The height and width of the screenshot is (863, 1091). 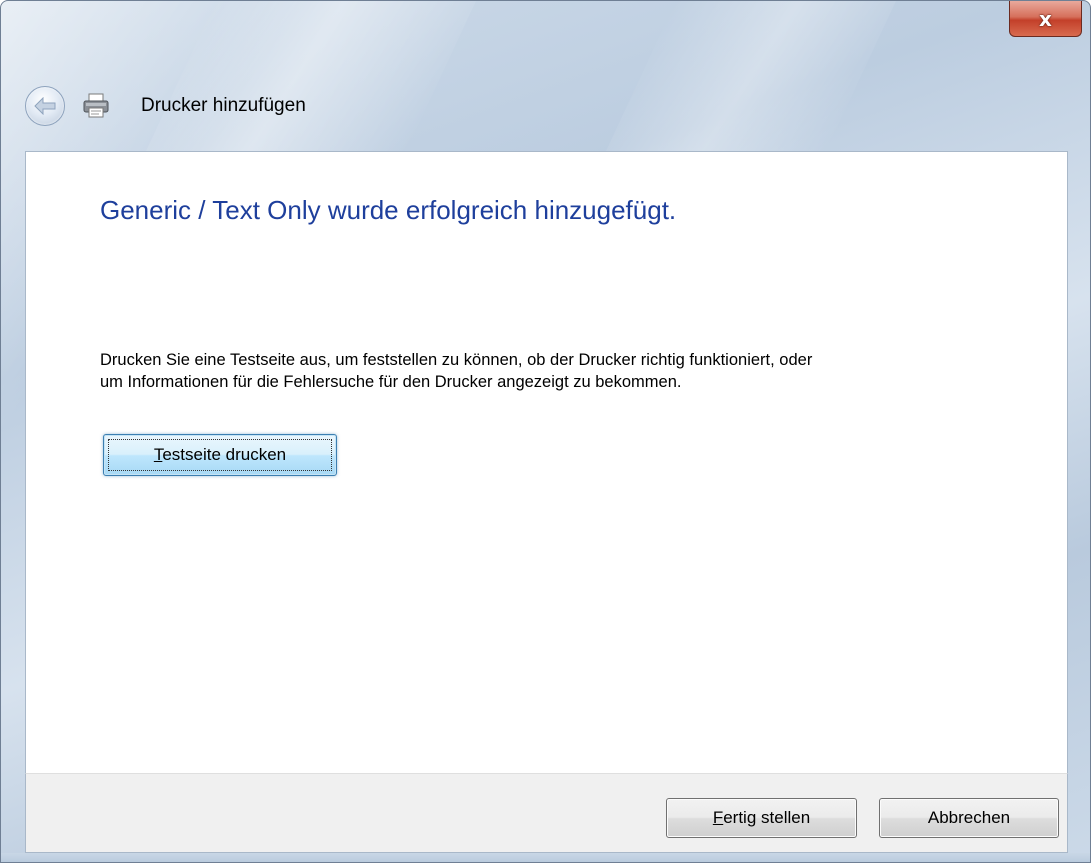 I want to click on title-bar: Drucker hinzufügen, so click(x=165, y=106).